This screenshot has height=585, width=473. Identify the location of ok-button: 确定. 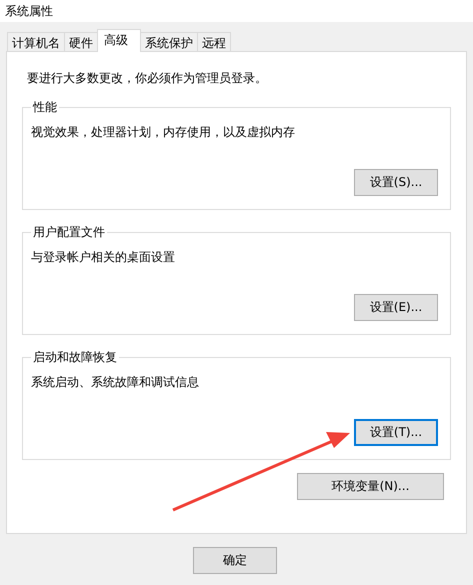
(235, 560).